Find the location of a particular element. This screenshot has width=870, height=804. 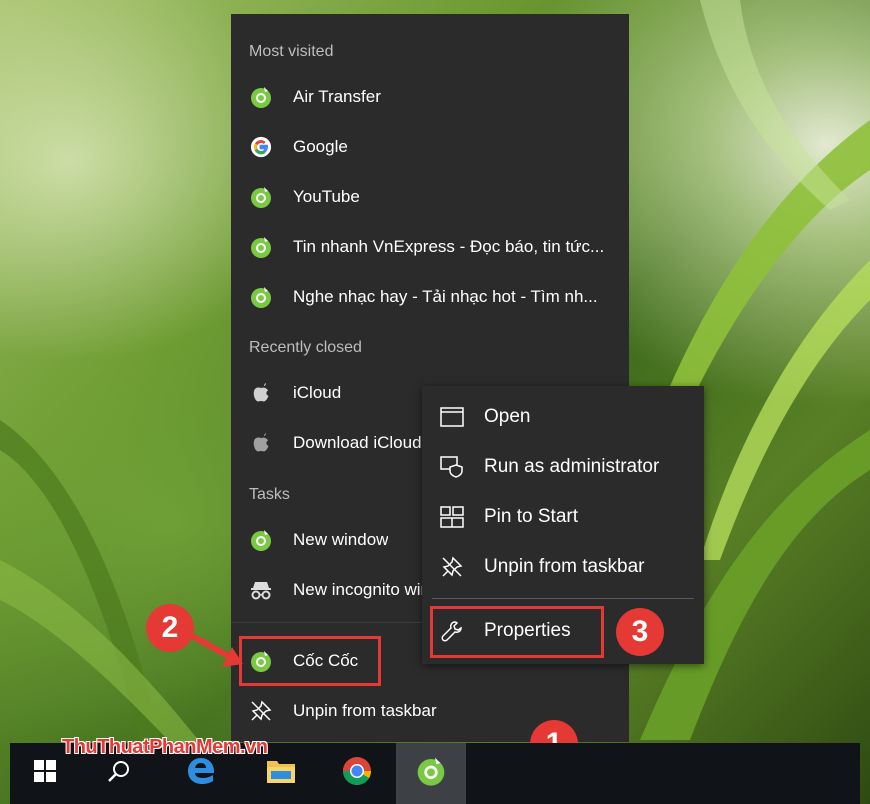

edge-icon is located at coordinates (201, 773).